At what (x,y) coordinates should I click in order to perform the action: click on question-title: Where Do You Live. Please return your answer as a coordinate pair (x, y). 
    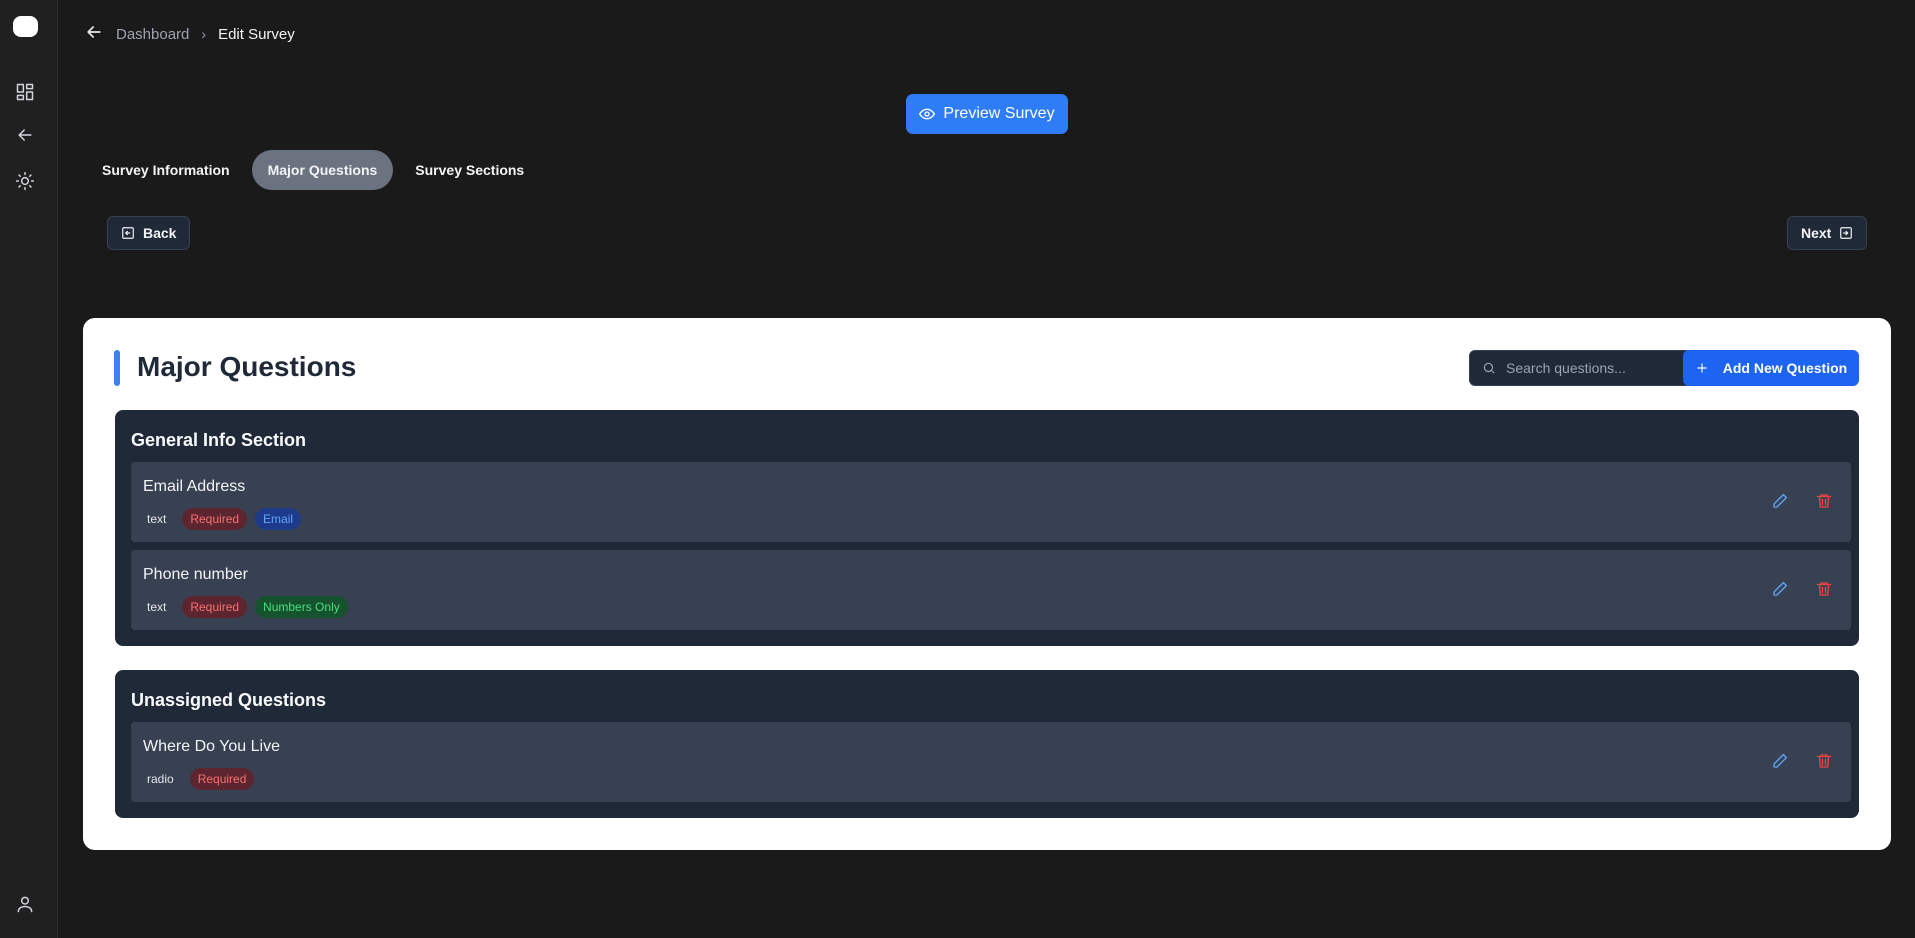
    Looking at the image, I should click on (211, 746).